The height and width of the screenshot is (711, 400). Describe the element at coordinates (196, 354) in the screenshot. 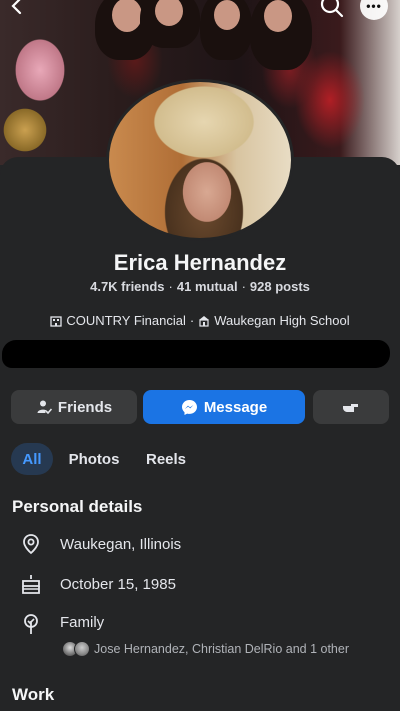

I see `redacted-bar` at that location.